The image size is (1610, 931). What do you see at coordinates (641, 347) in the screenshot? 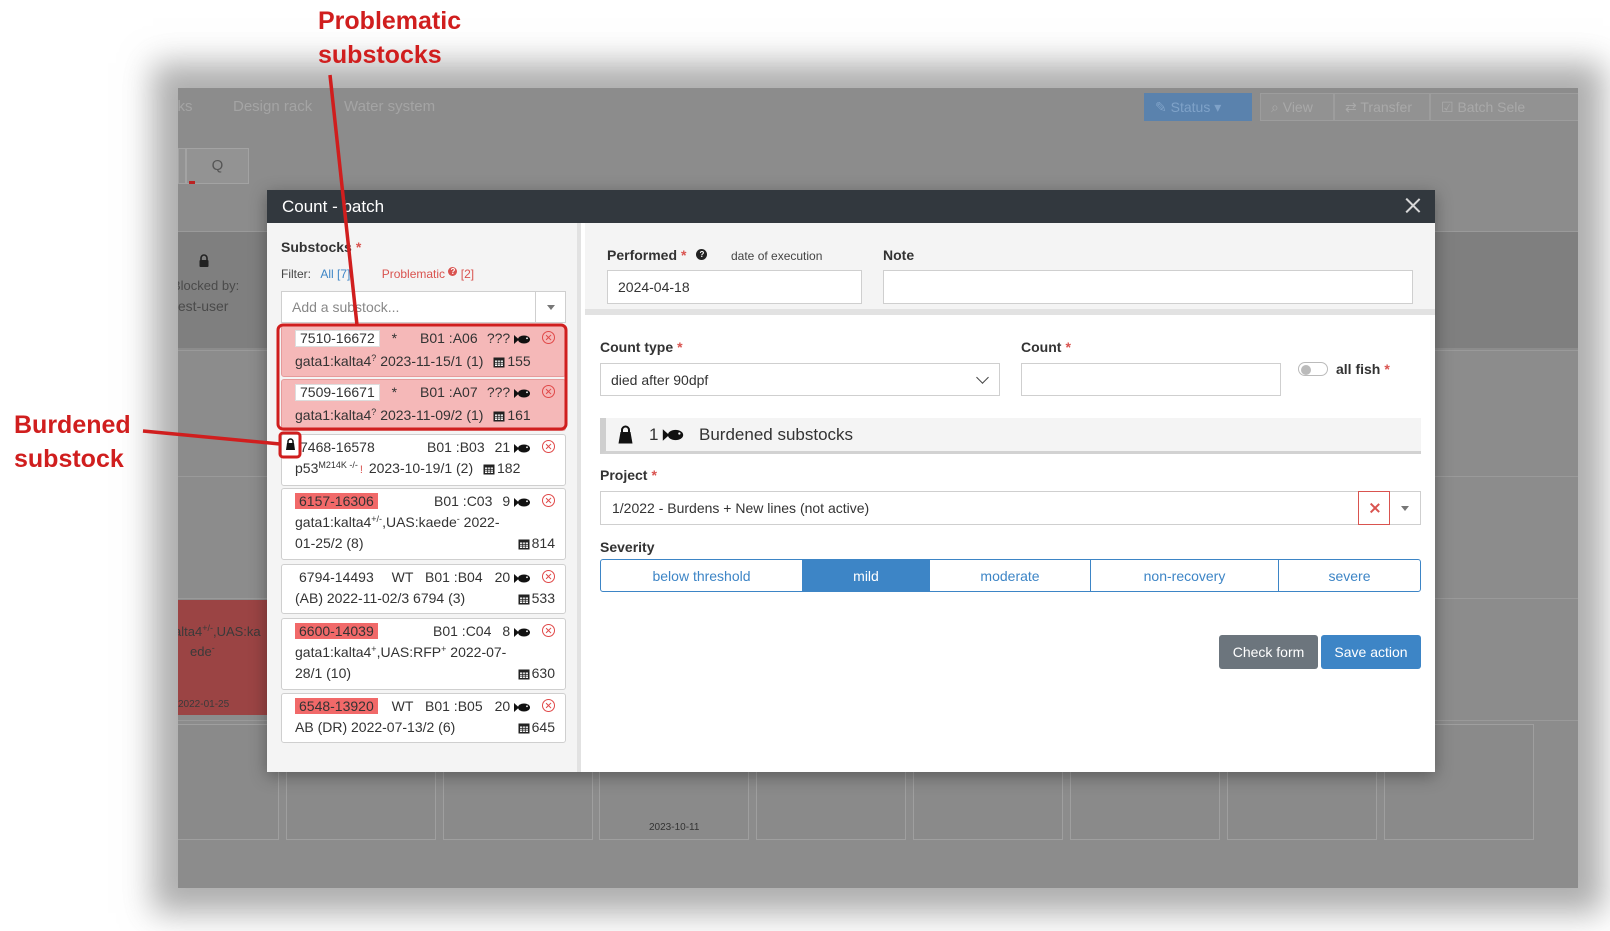
I see `count-type-label: Count type *` at bounding box center [641, 347].